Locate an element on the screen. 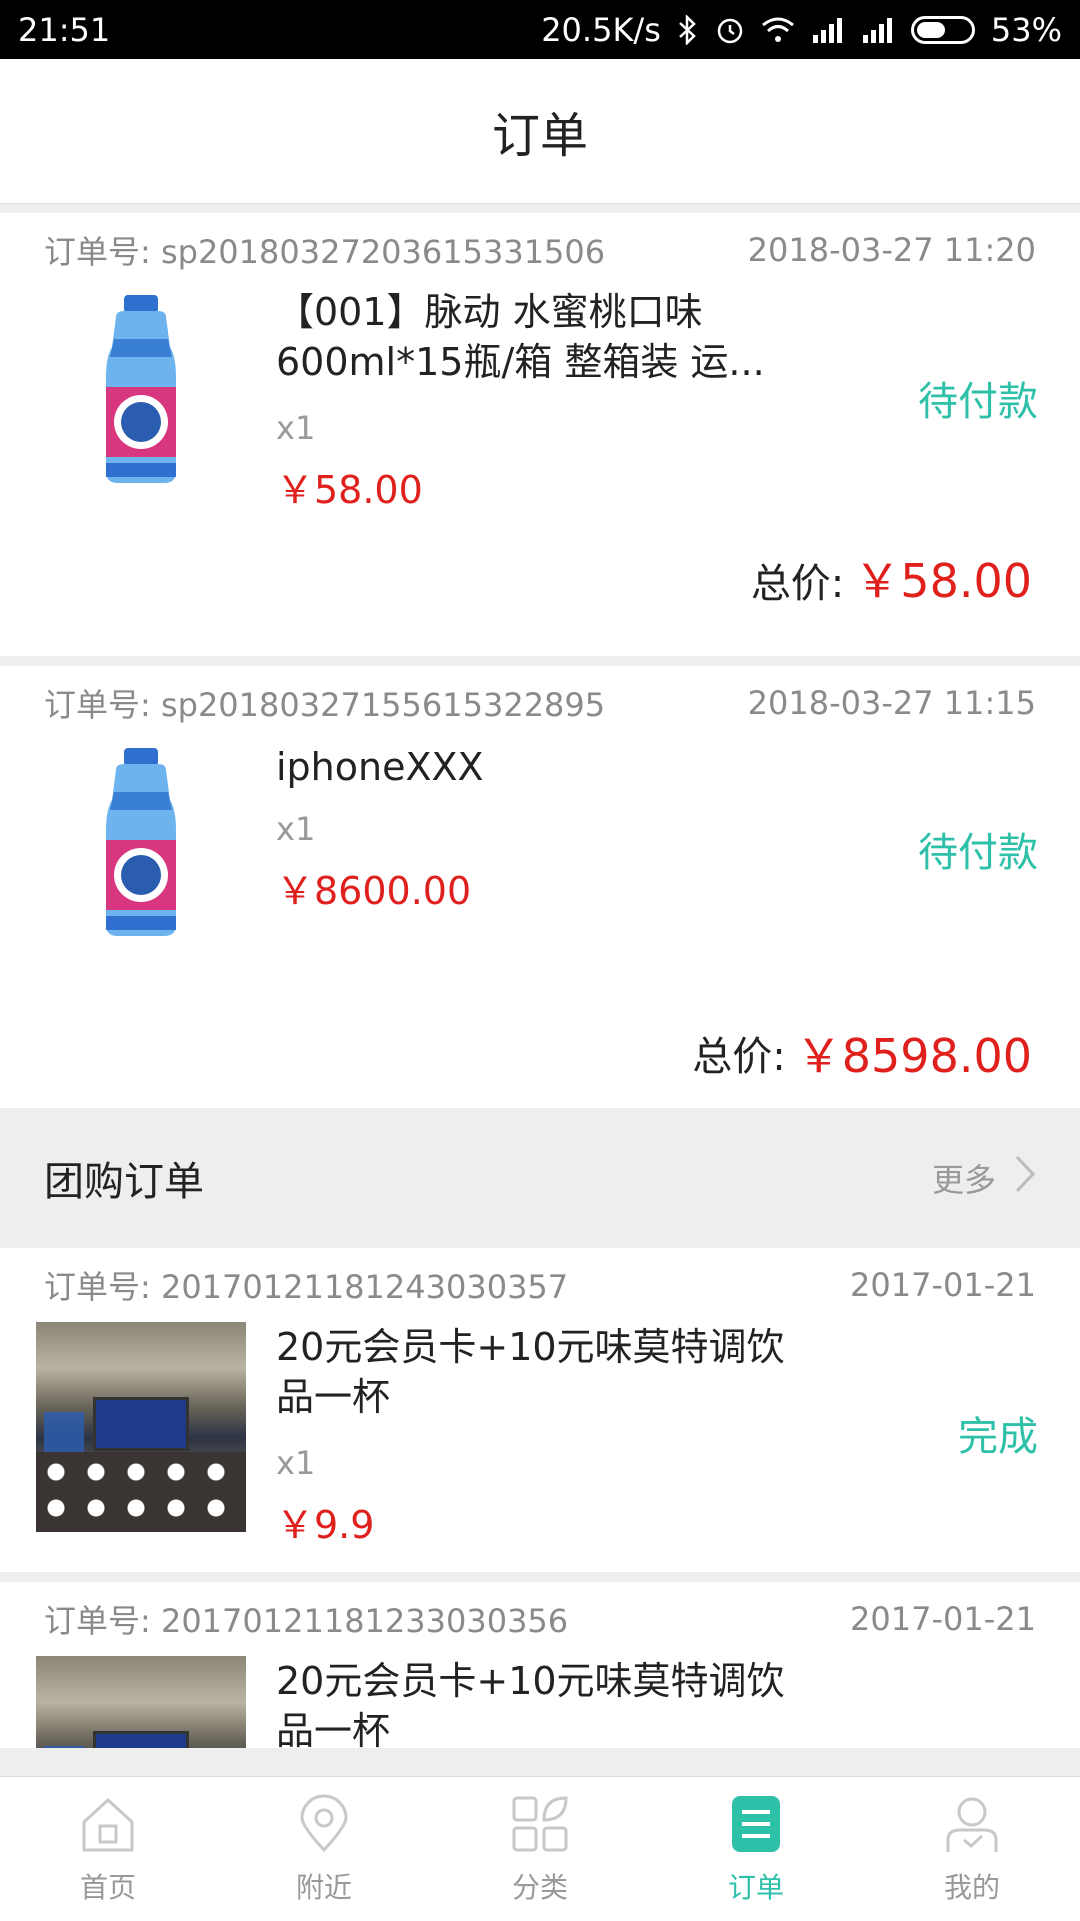 The image size is (1080, 1921). home-icon is located at coordinates (108, 1826).